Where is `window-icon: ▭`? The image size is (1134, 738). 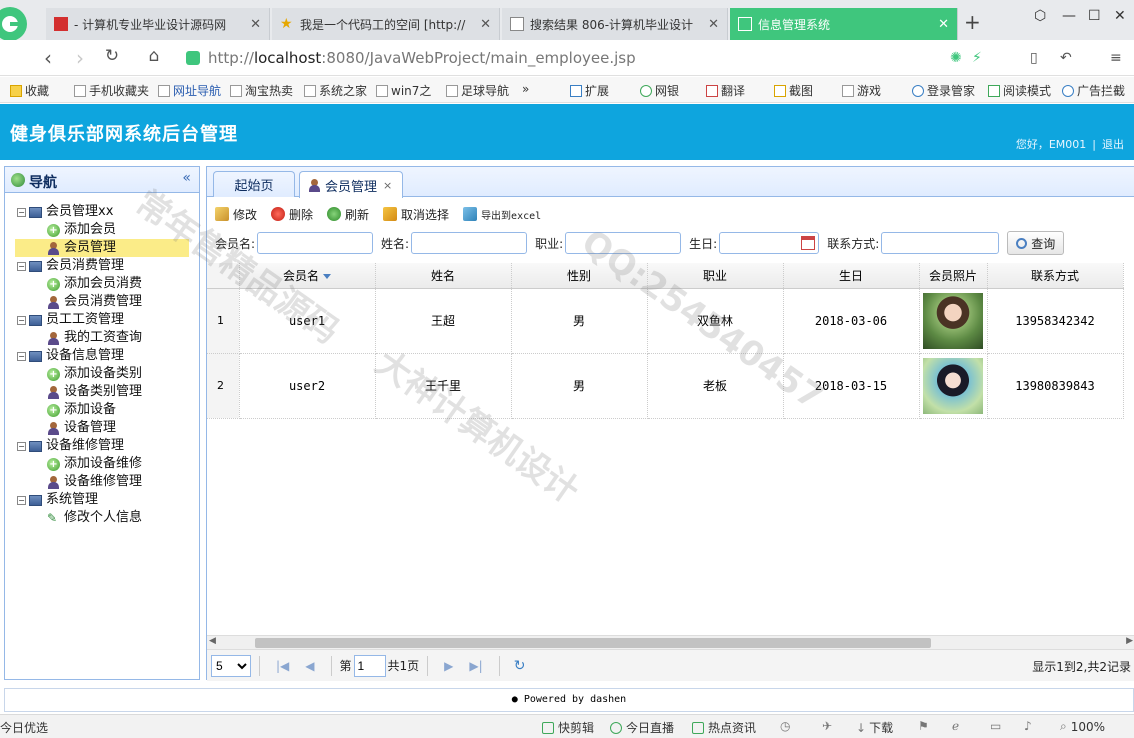
window-icon: ▭ is located at coordinates (995, 726).